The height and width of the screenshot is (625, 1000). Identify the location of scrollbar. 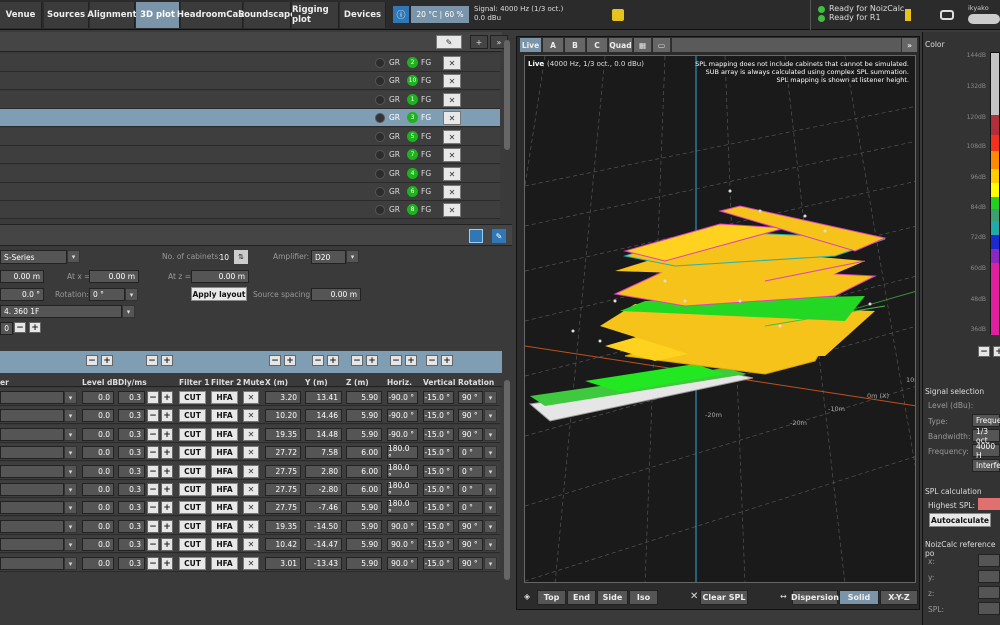
(507, 95).